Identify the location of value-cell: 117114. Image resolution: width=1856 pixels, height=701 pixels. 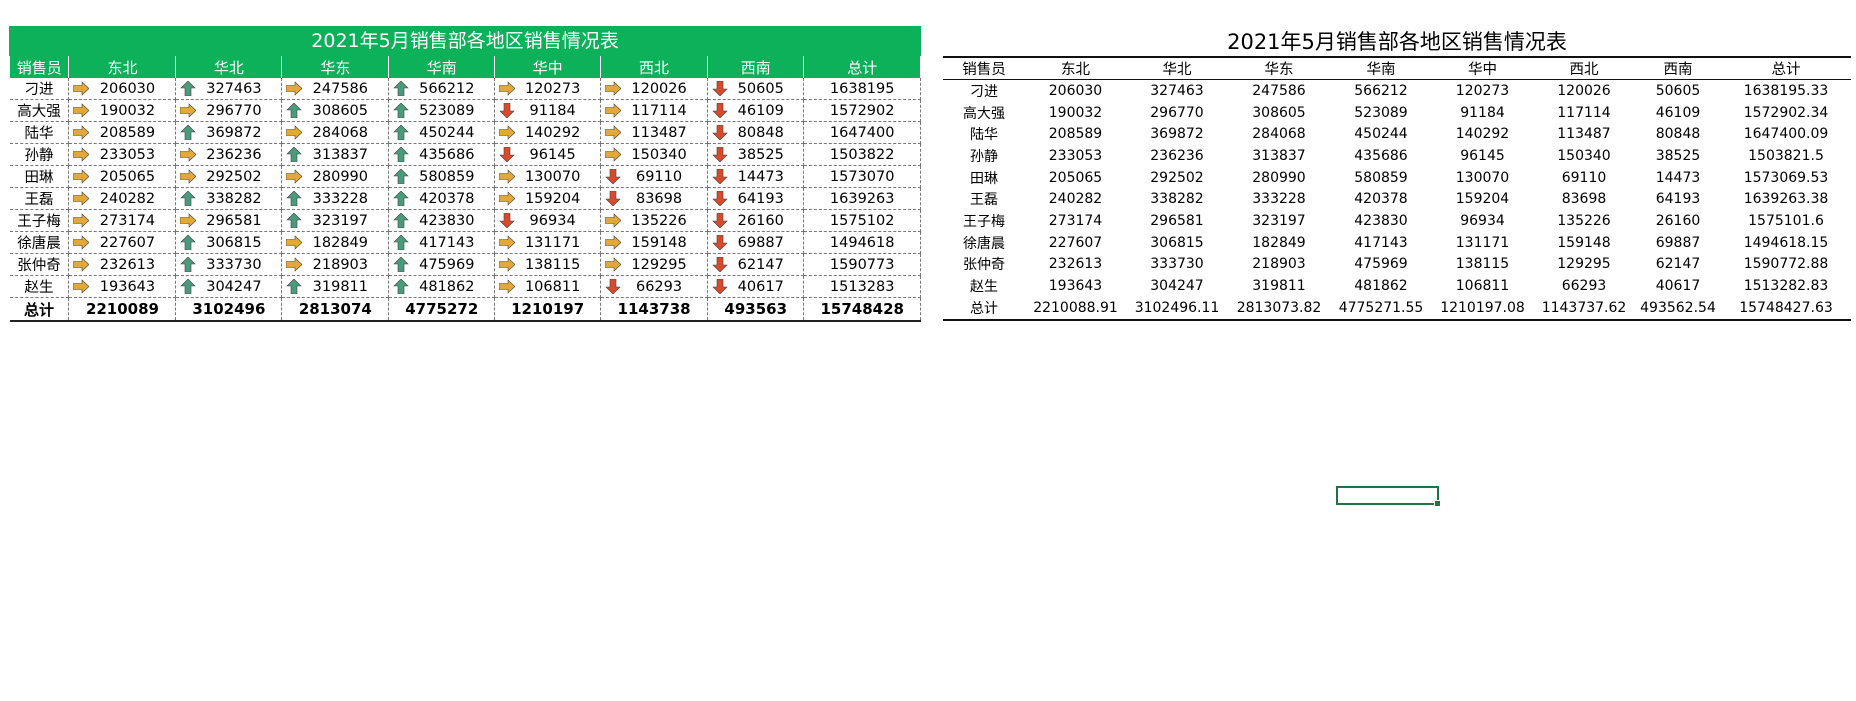
(654, 110).